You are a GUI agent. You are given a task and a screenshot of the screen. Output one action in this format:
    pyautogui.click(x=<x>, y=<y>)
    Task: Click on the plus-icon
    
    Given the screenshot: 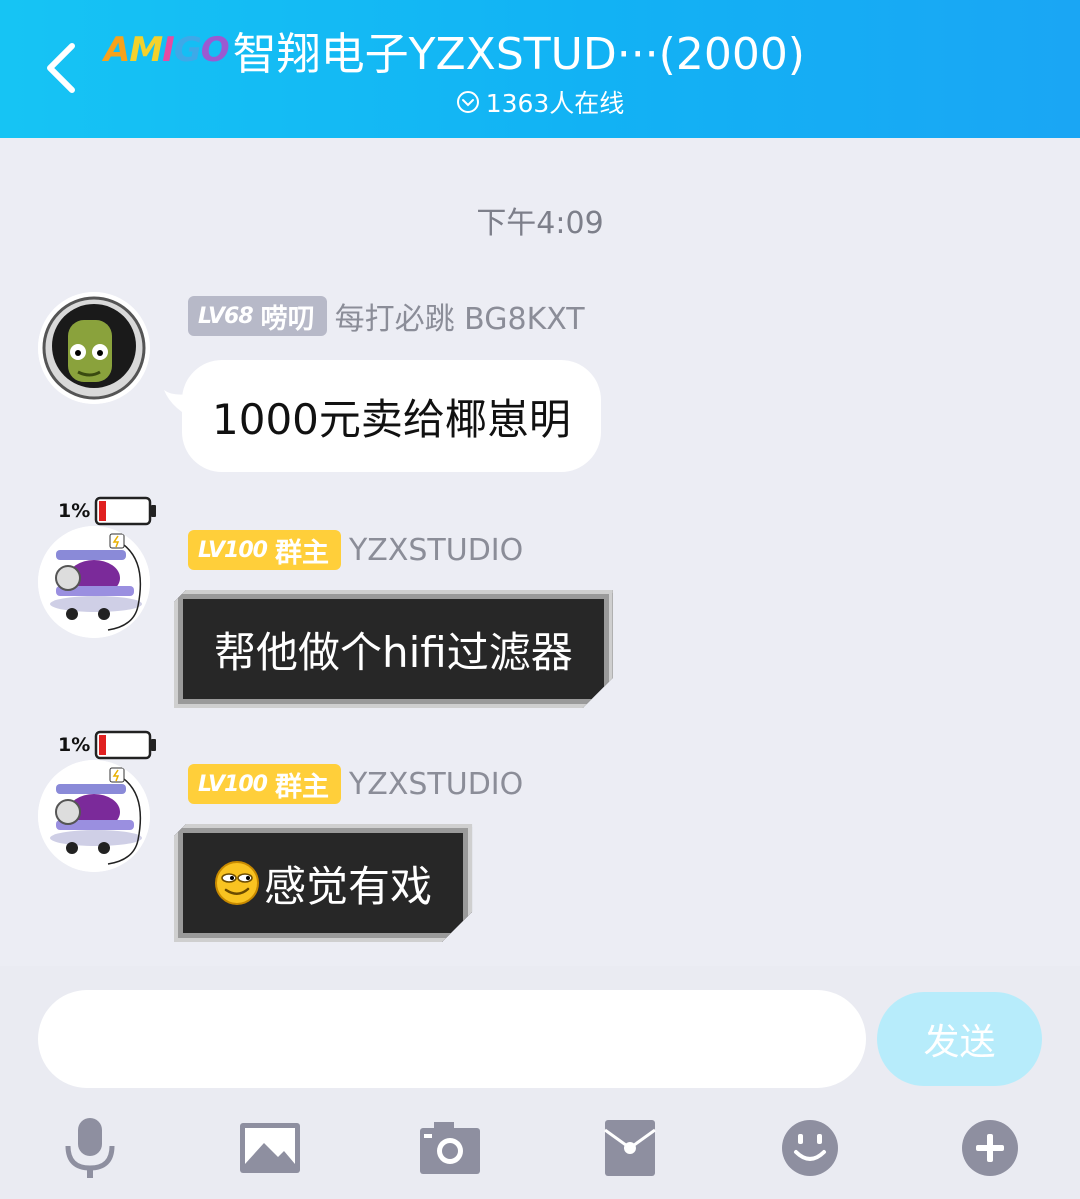 What is the action you would take?
    pyautogui.click(x=990, y=1148)
    